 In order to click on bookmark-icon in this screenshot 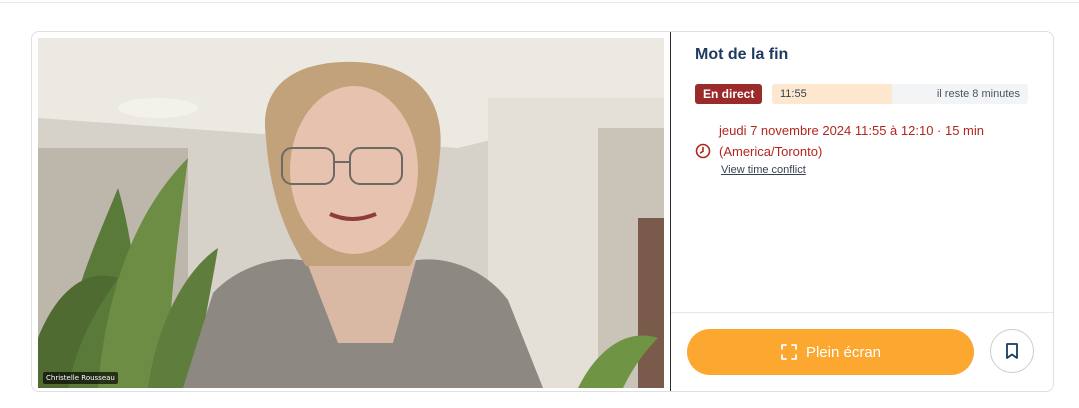, I will do `click(1012, 351)`.